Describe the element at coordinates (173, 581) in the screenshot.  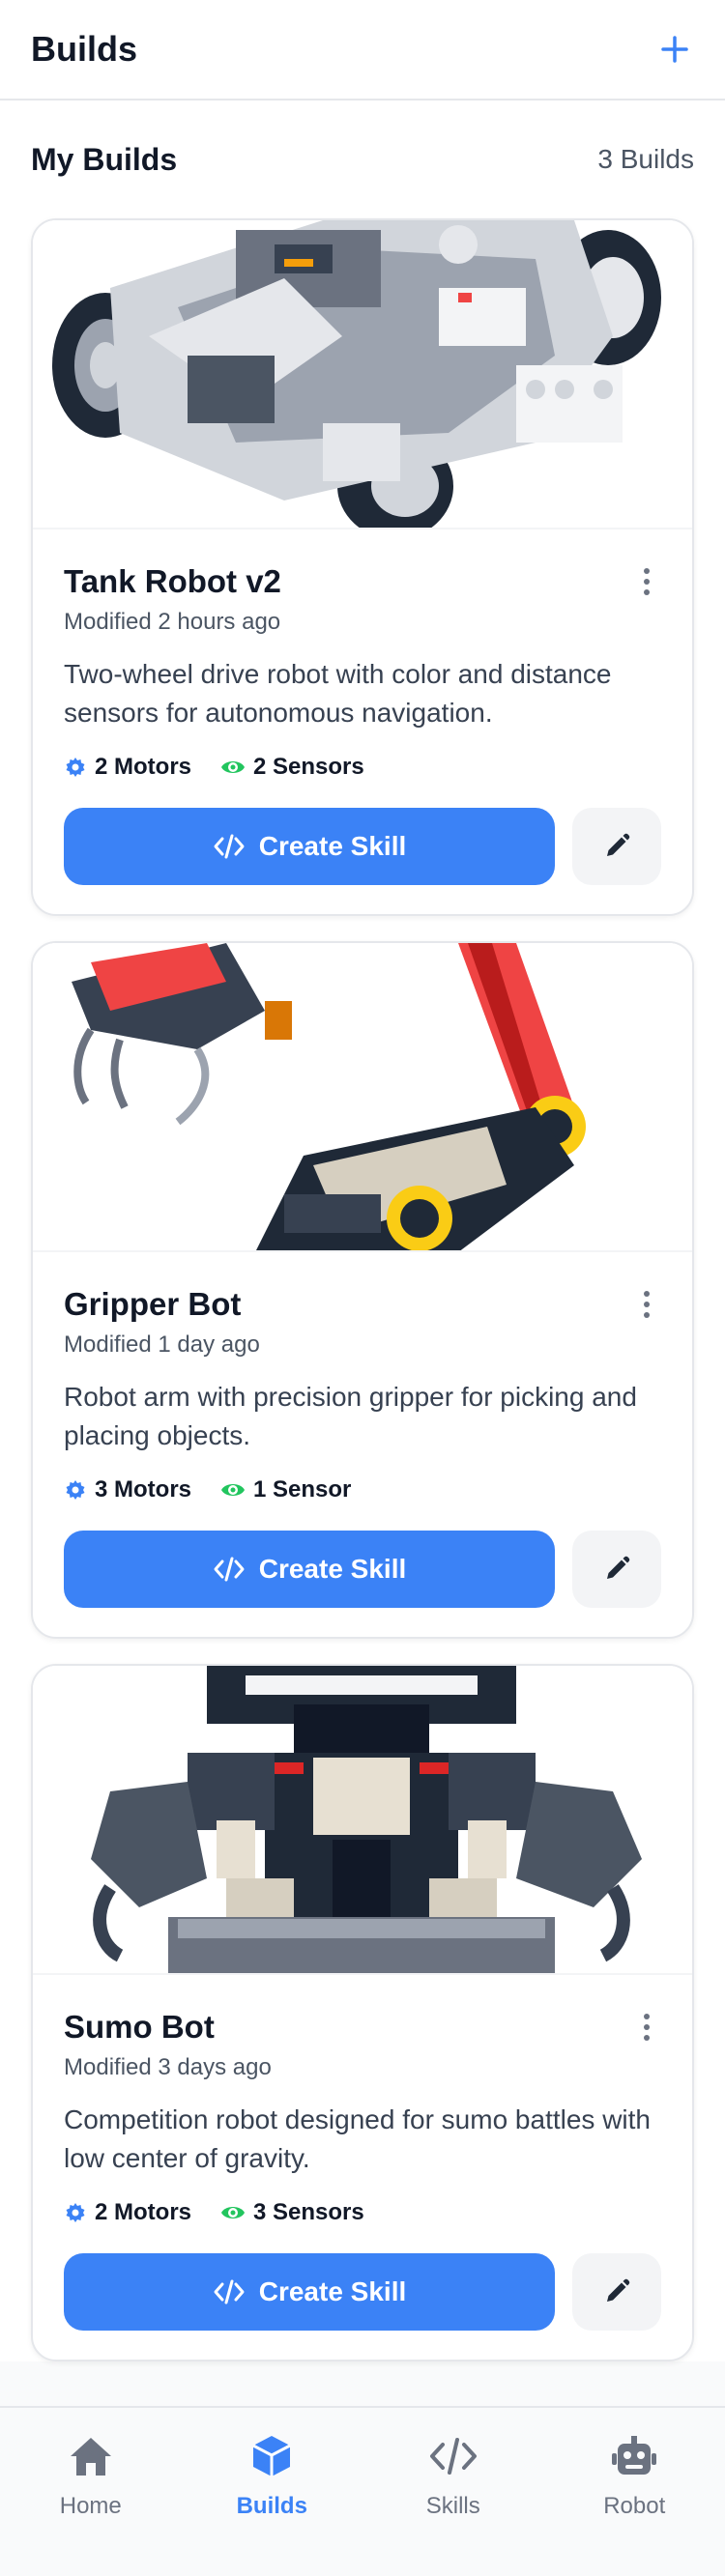
I see `build-title: Tank Robot v2` at that location.